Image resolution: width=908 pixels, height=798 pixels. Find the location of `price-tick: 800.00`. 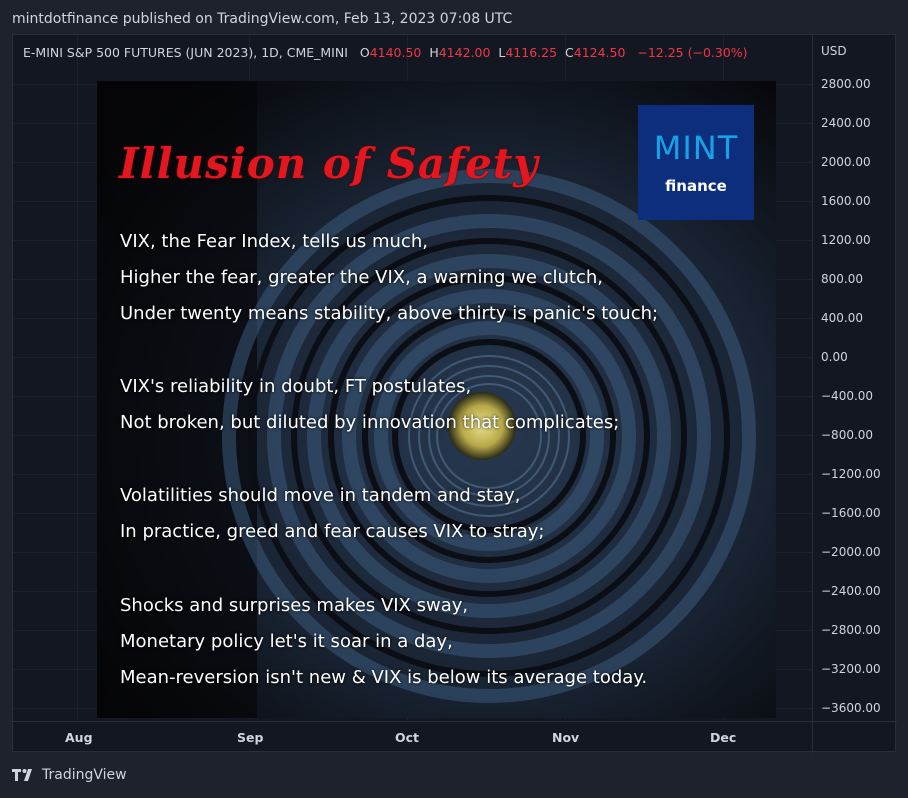

price-tick: 800.00 is located at coordinates (842, 279).